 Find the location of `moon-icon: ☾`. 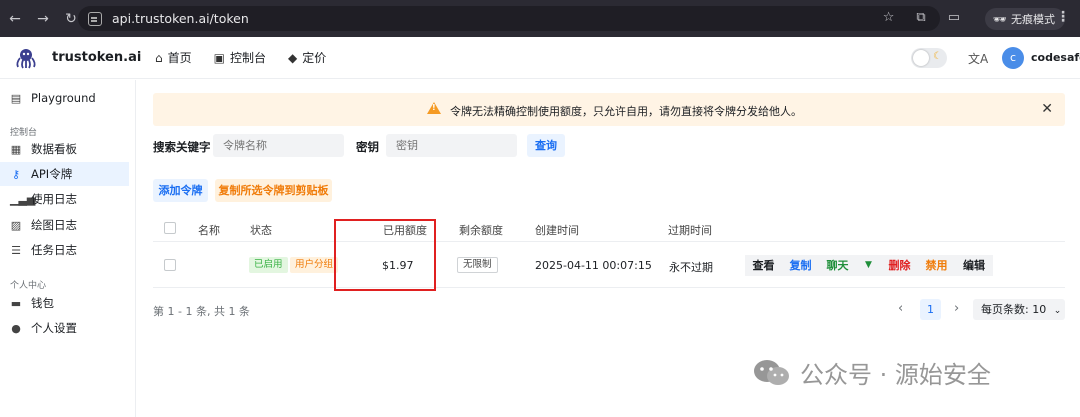

moon-icon: ☾ is located at coordinates (937, 56).